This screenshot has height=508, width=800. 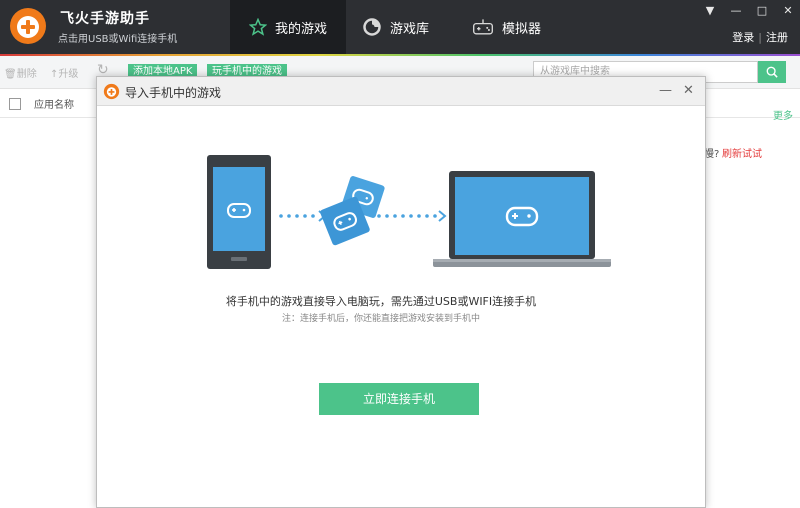 I want to click on delete-label: 删除, so click(x=26, y=74).